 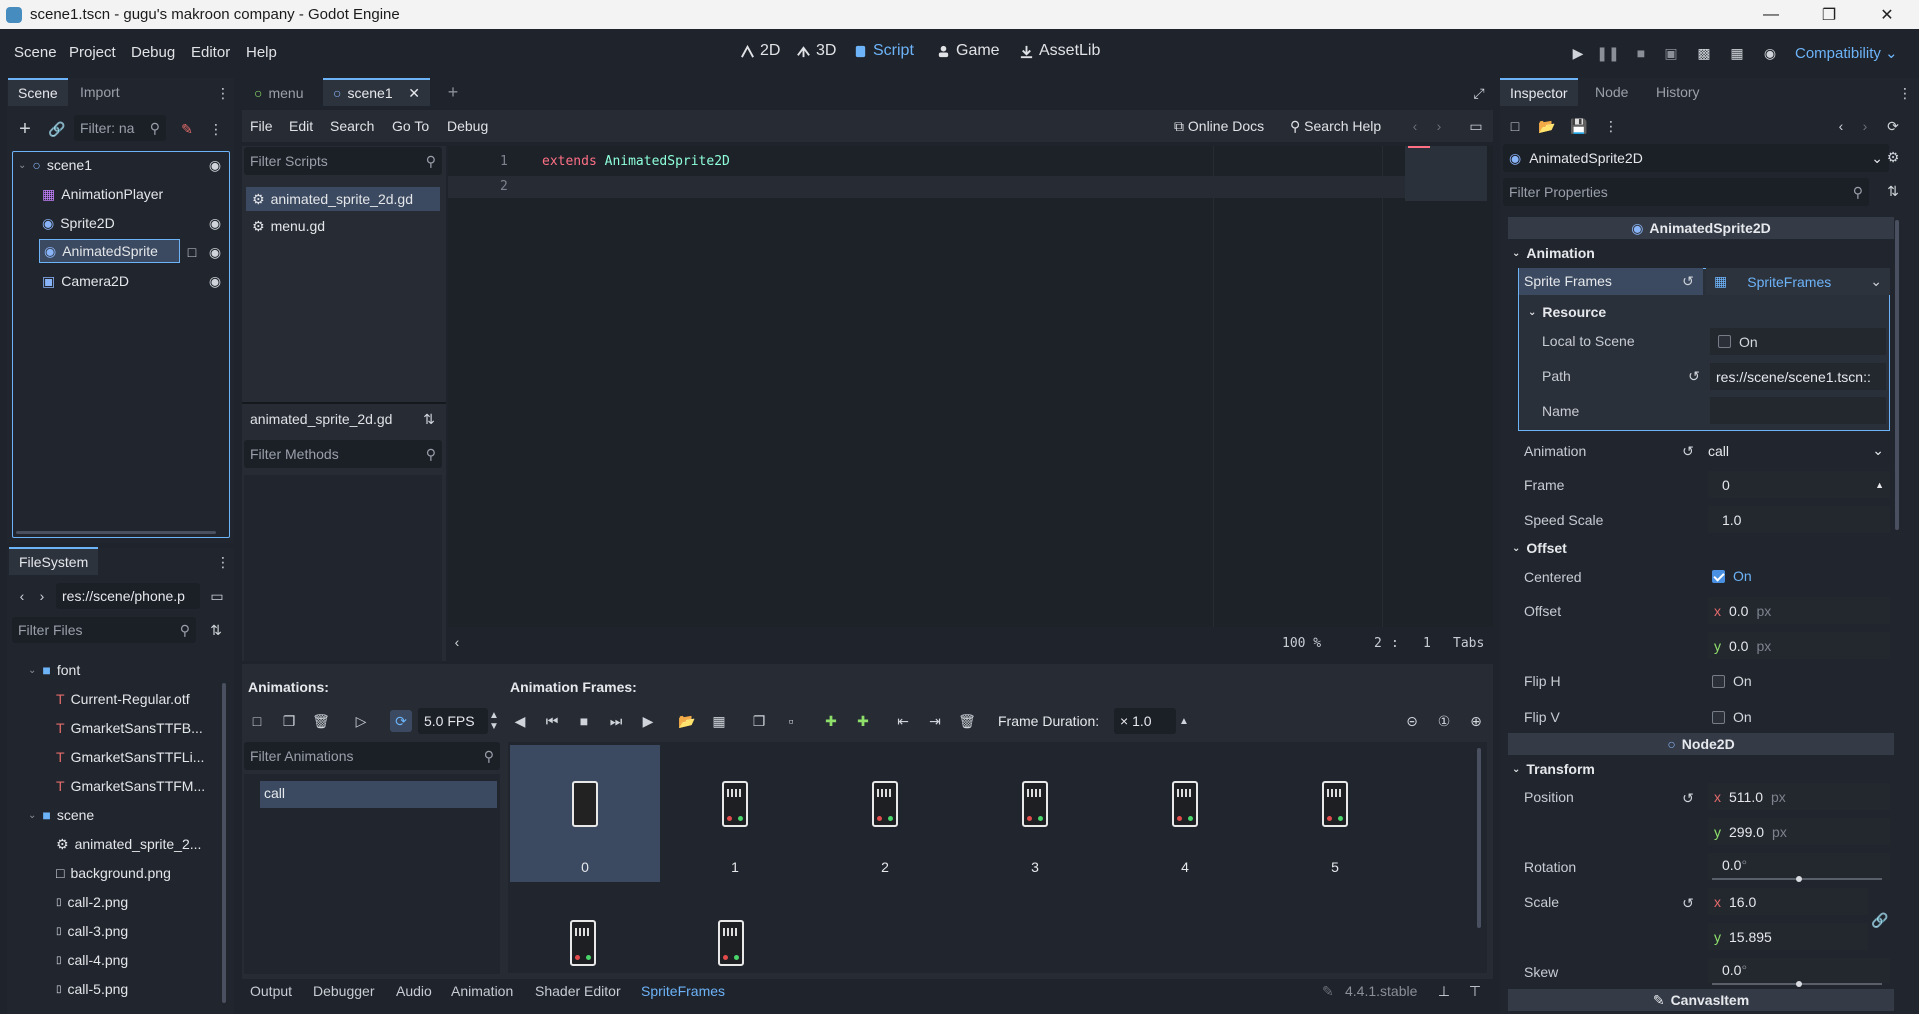 I want to click on section-transform: ⌄ Transform, so click(x=1701, y=769).